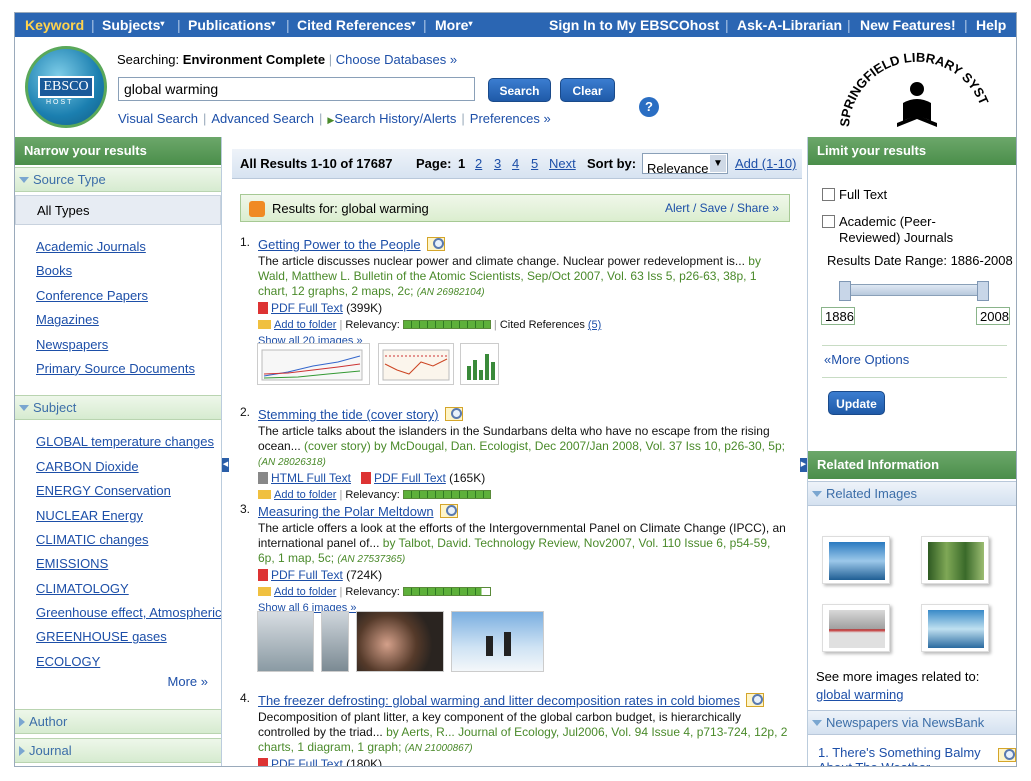 This screenshot has width=1031, height=781. What do you see at coordinates (594, 325) in the screenshot?
I see `cited-references-link: (5)` at bounding box center [594, 325].